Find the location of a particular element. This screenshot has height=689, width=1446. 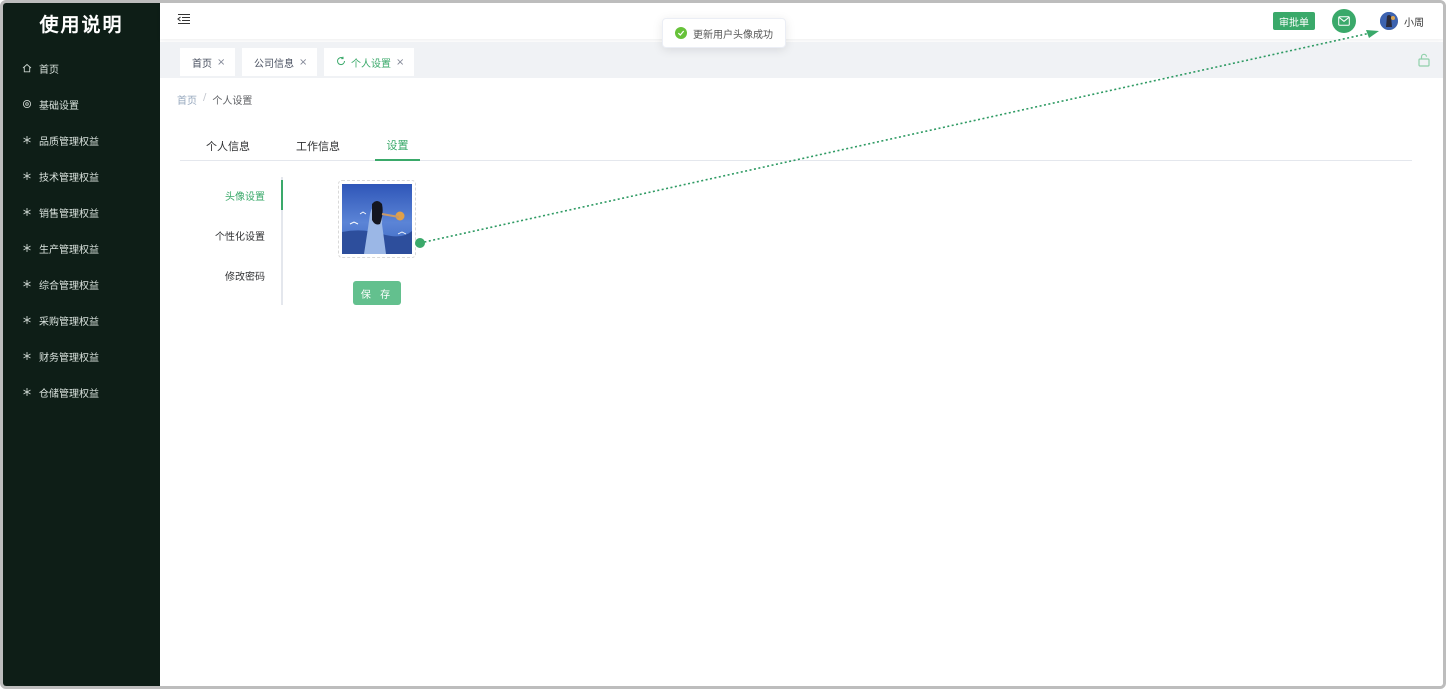

tag-label: 公司信息 is located at coordinates (274, 64).